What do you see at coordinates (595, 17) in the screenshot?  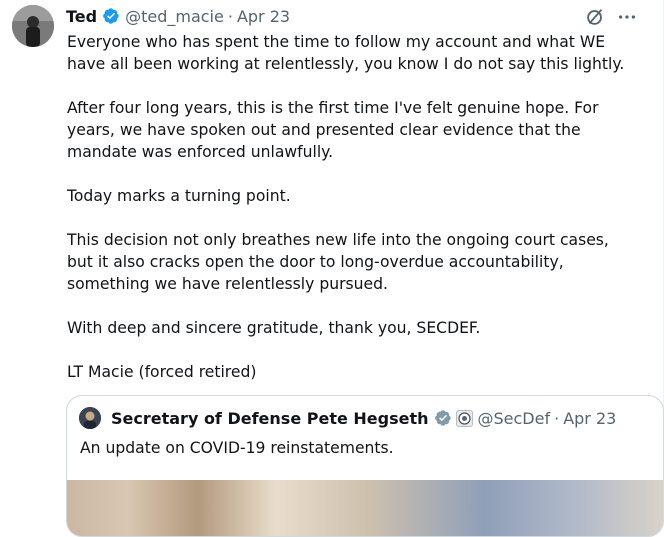 I see `grok-icon` at bounding box center [595, 17].